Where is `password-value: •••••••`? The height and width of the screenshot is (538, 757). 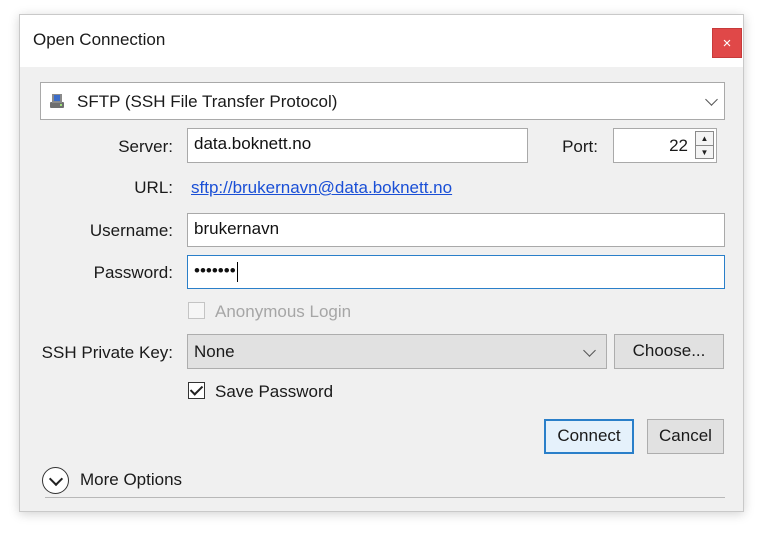 password-value: ••••••• is located at coordinates (215, 270).